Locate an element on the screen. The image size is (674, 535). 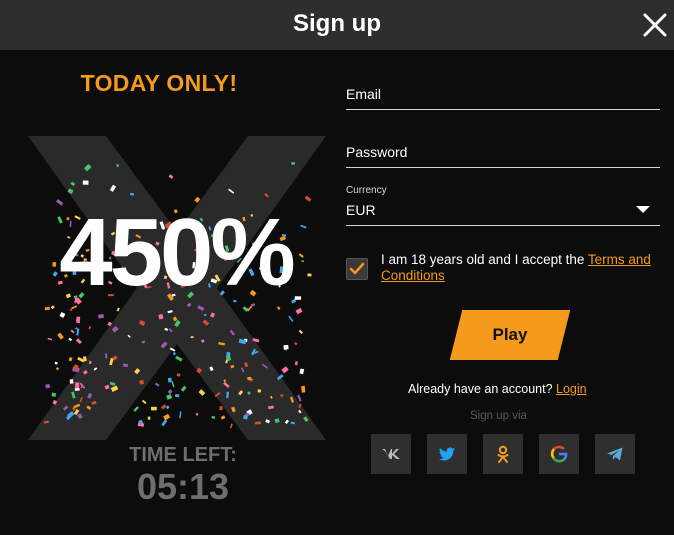
account-text: Already have an account? is located at coordinates (482, 389).